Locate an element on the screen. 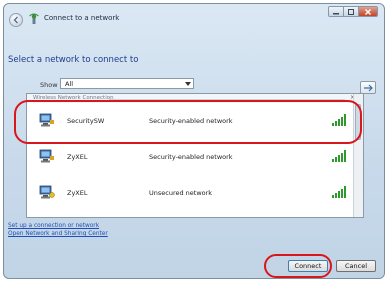  network-row: ZyXEL Unsecured network is located at coordinates (191, 194).